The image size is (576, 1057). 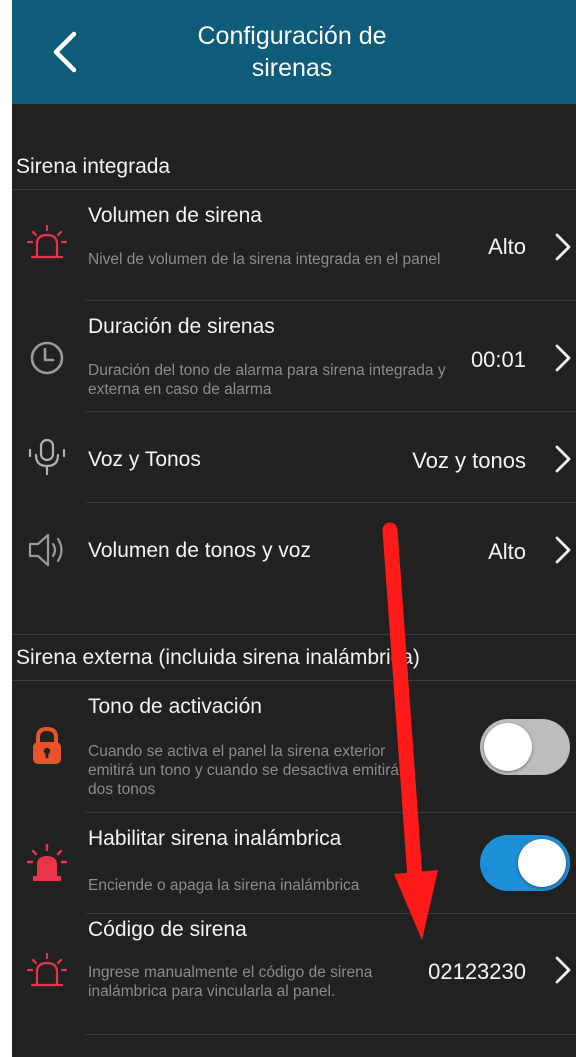 I want to click on page-title: Configuración de sirenas, so click(x=292, y=52).